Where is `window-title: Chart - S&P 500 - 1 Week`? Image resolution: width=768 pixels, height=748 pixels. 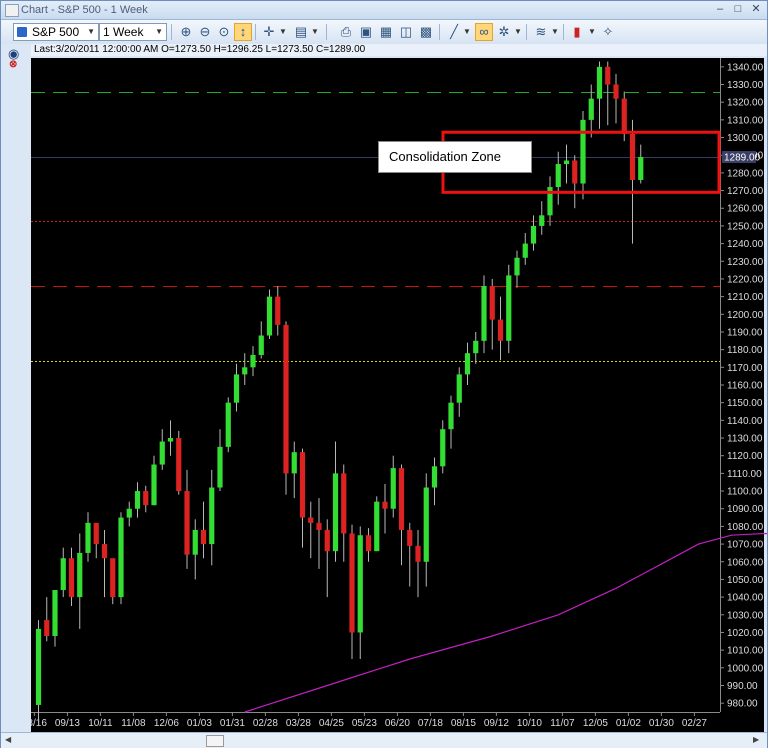 window-title: Chart - S&P 500 - 1 Week is located at coordinates (84, 10).